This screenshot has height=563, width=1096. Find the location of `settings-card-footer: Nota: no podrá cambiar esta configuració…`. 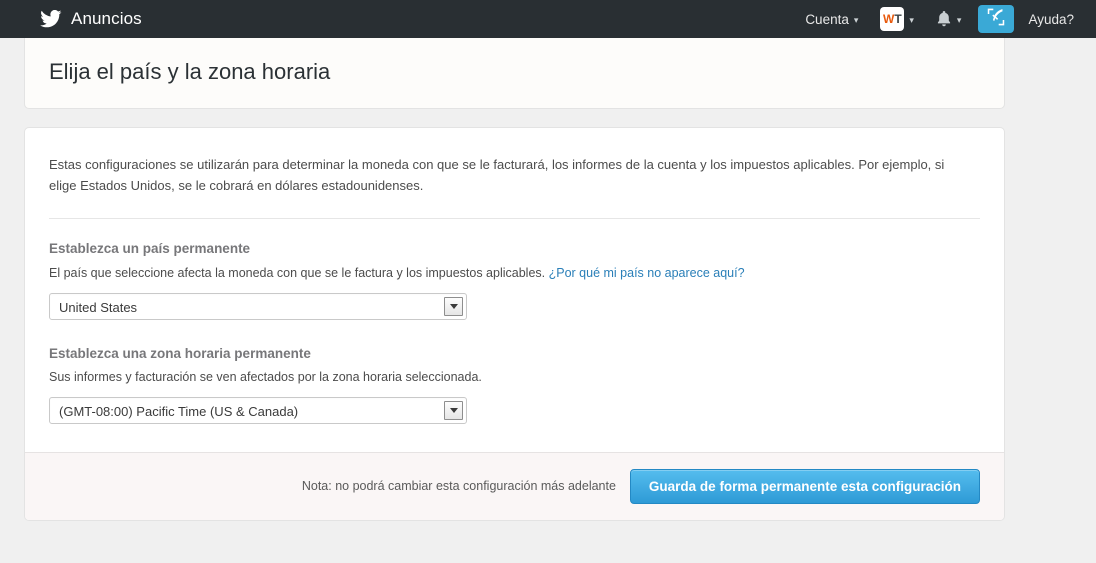

settings-card-footer: Nota: no podrá cambiar esta configuració… is located at coordinates (514, 486).